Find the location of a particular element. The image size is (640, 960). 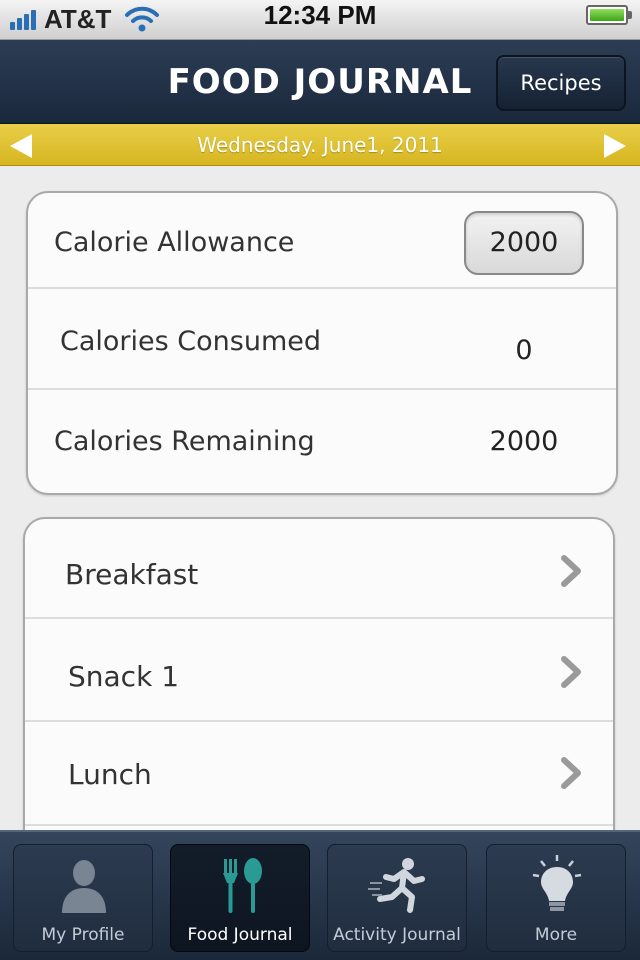

carrier-group: AT&T is located at coordinates (60, 19).